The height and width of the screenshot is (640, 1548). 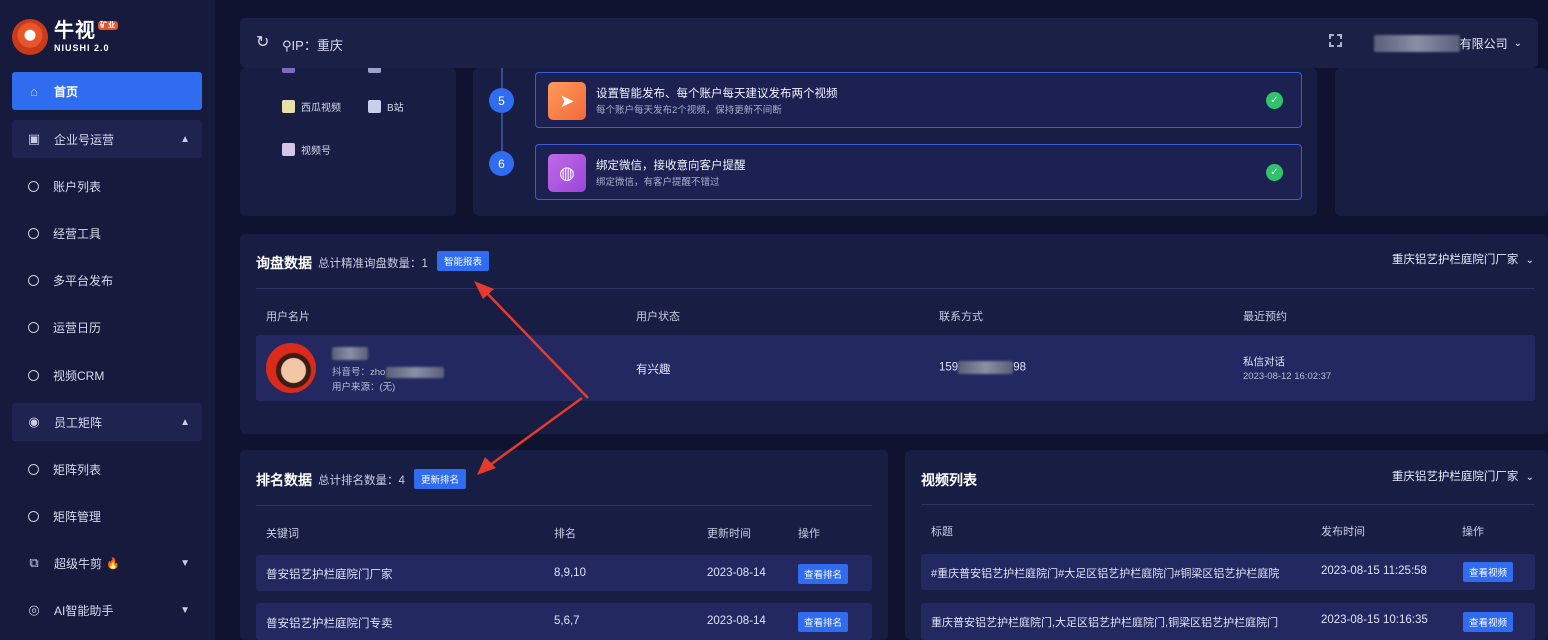 What do you see at coordinates (107, 91) in the screenshot?
I see `sidebar-item-home: ⌂ 首页` at bounding box center [107, 91].